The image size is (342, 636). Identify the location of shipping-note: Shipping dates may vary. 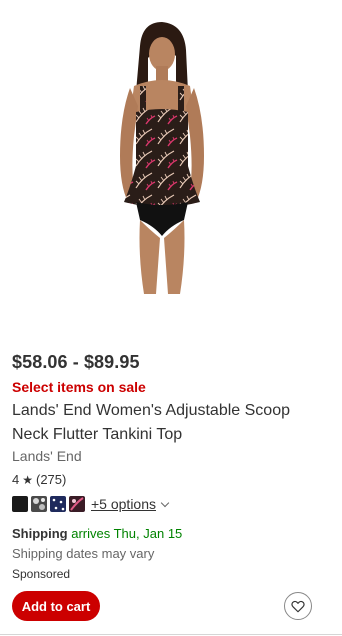
(83, 553).